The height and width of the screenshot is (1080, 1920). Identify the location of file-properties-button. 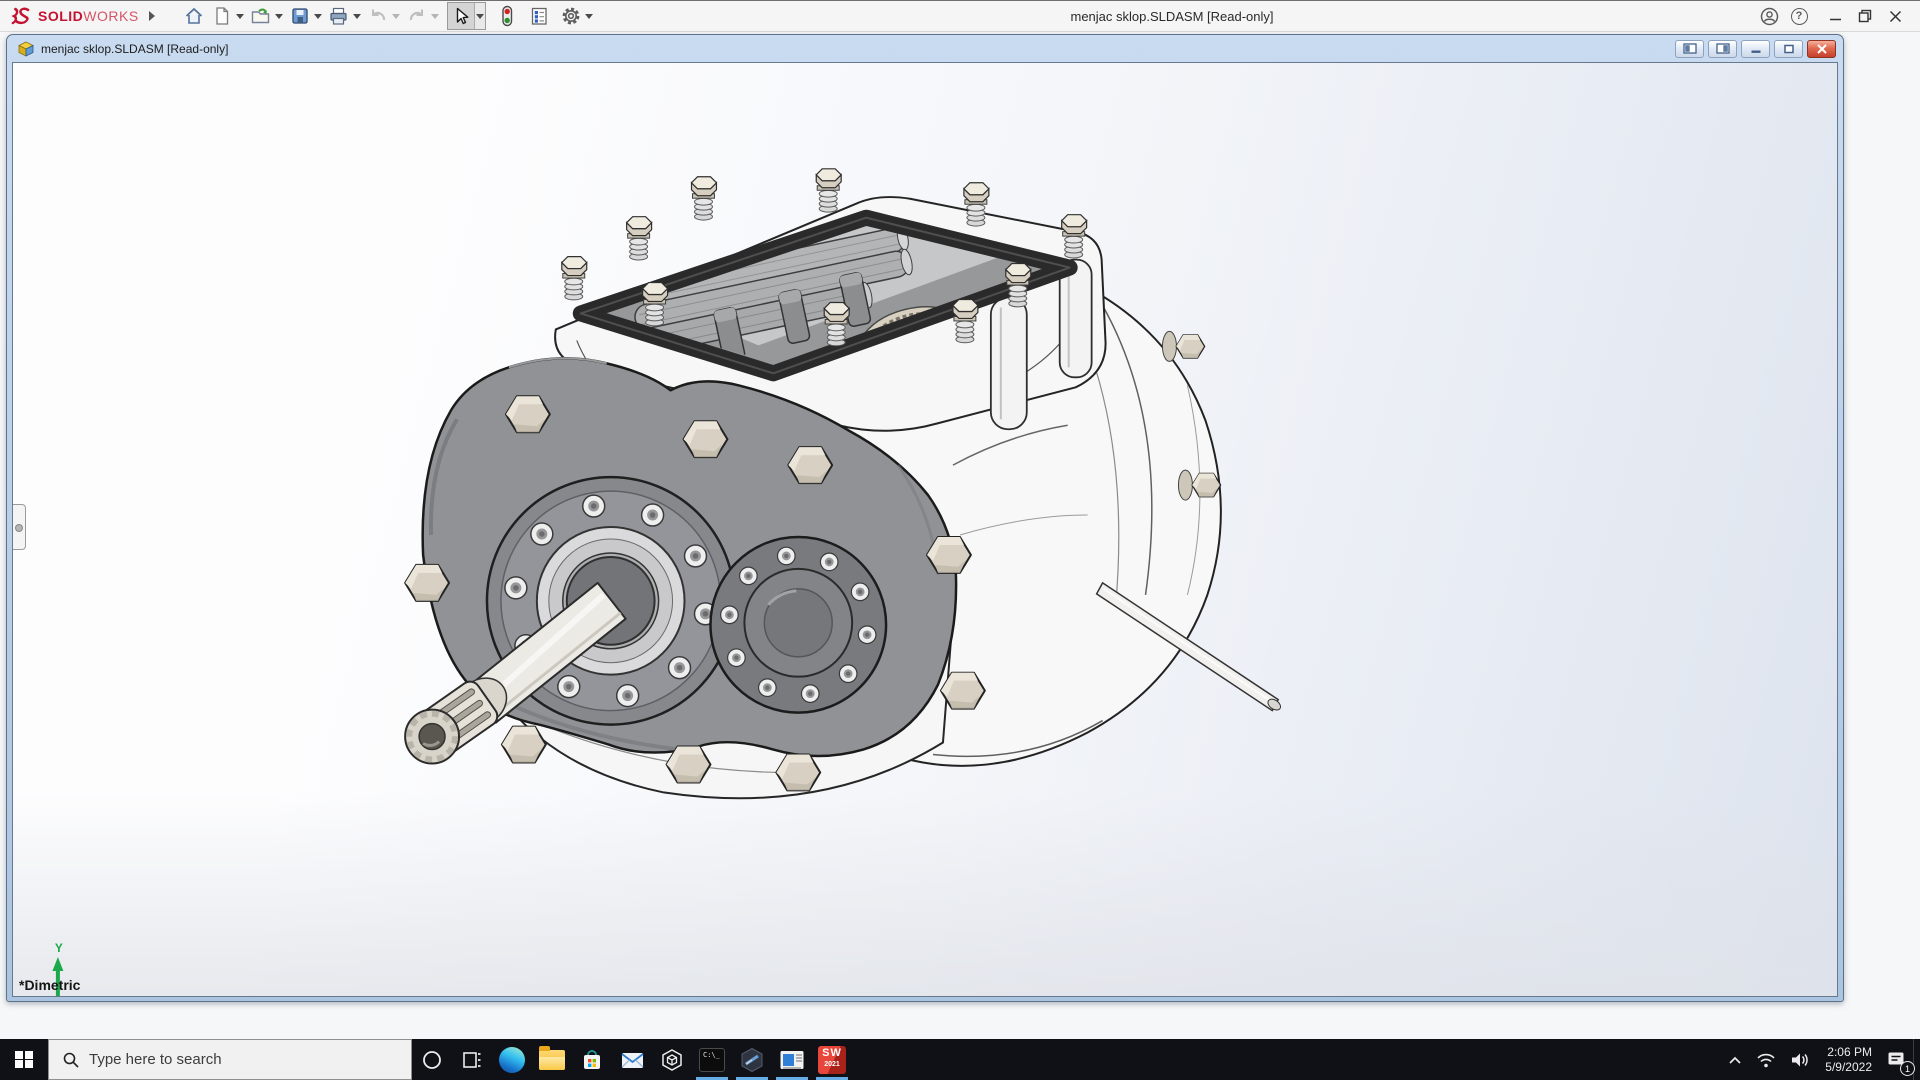
(539, 16).